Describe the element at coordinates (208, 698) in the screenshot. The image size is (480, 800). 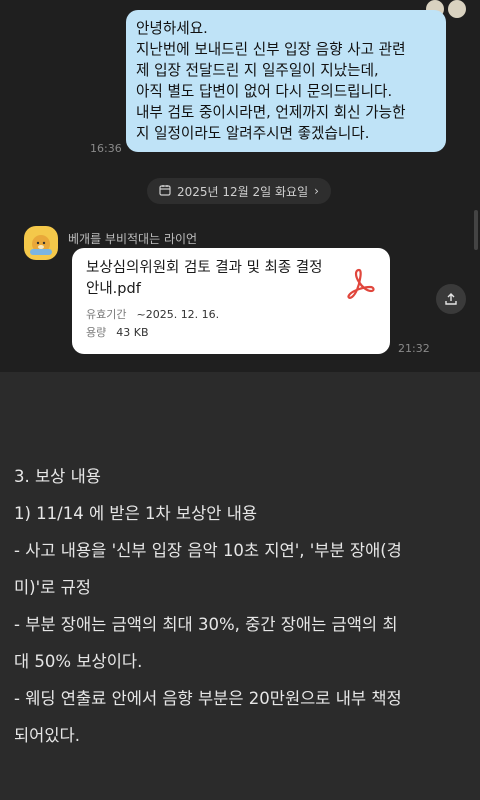
I see `article-line: - 웨딩 연출료 안에서 음향 부분은 20만원으로 내부 책정` at that location.